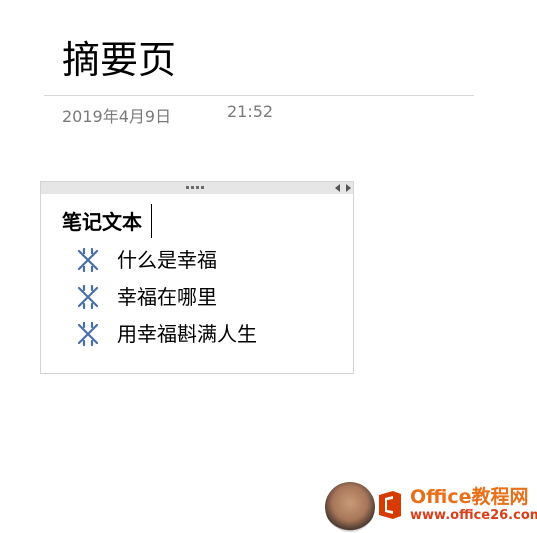 This screenshot has width=537, height=533. Describe the element at coordinates (348, 188) in the screenshot. I see `resize-right-arrow-icon` at that location.